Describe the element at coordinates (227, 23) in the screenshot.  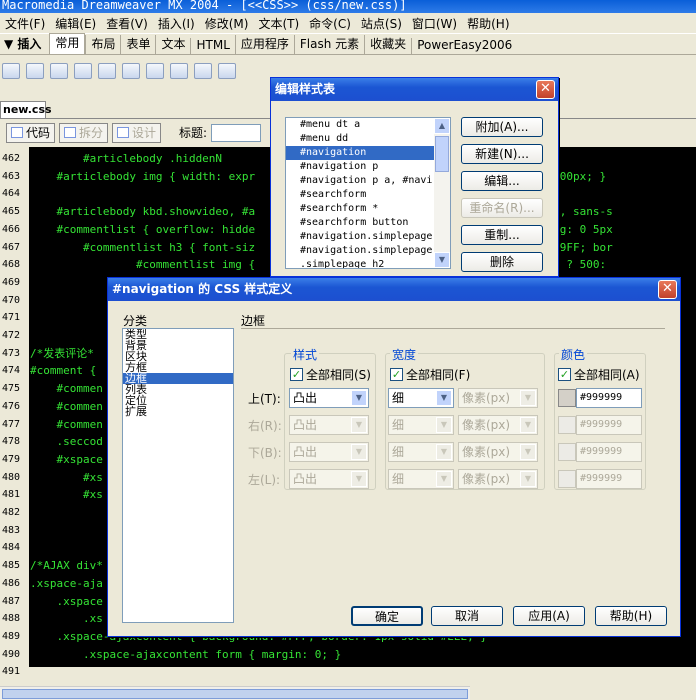
I see `menu-modify: 修改(M)` at that location.